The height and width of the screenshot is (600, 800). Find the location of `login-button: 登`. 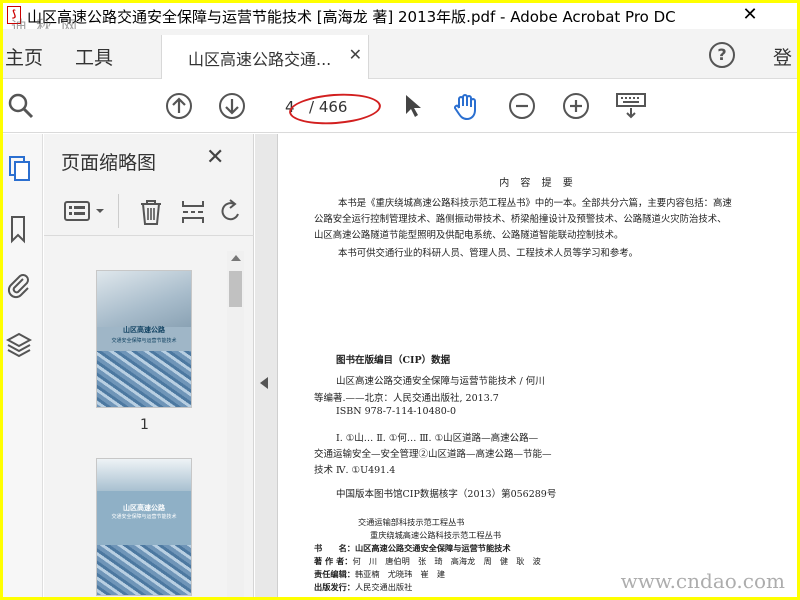

login-button: 登 is located at coordinates (782, 56).